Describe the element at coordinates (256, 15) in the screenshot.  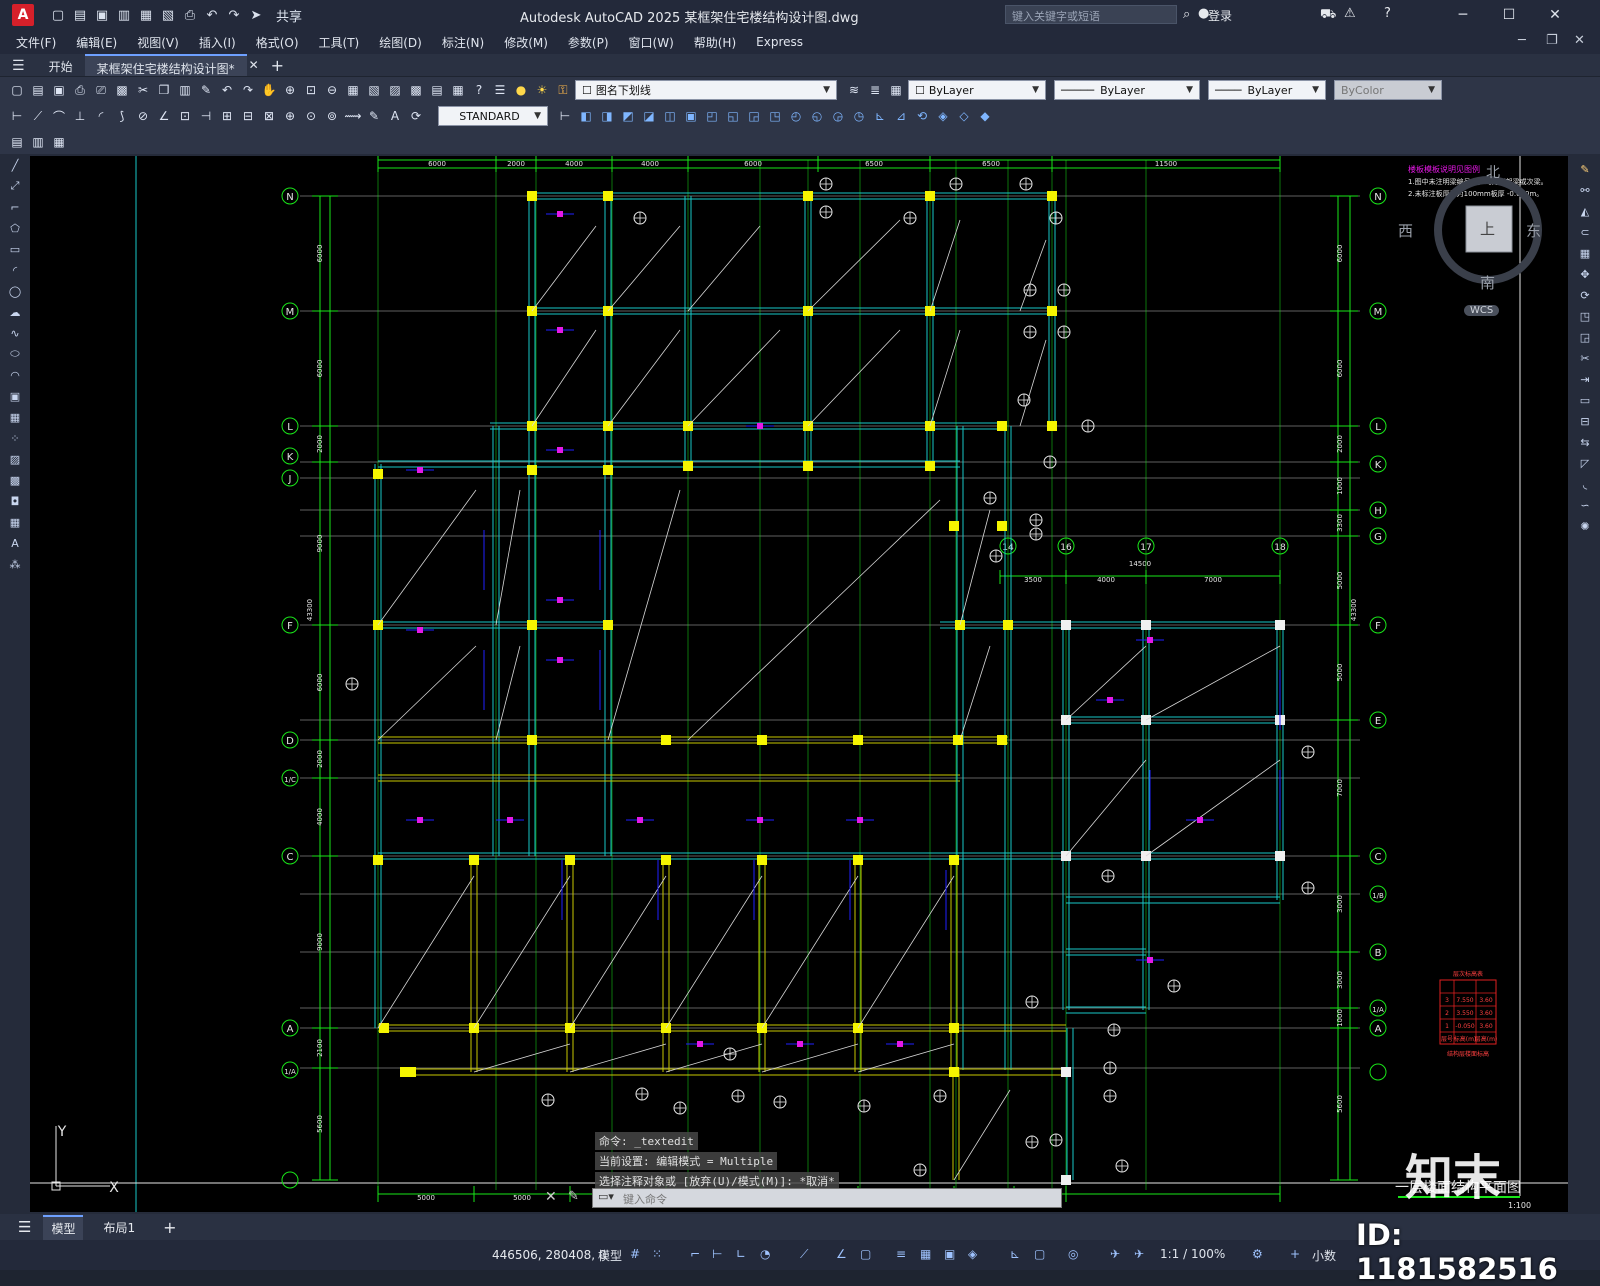
I see `share-icon: ➤` at that location.